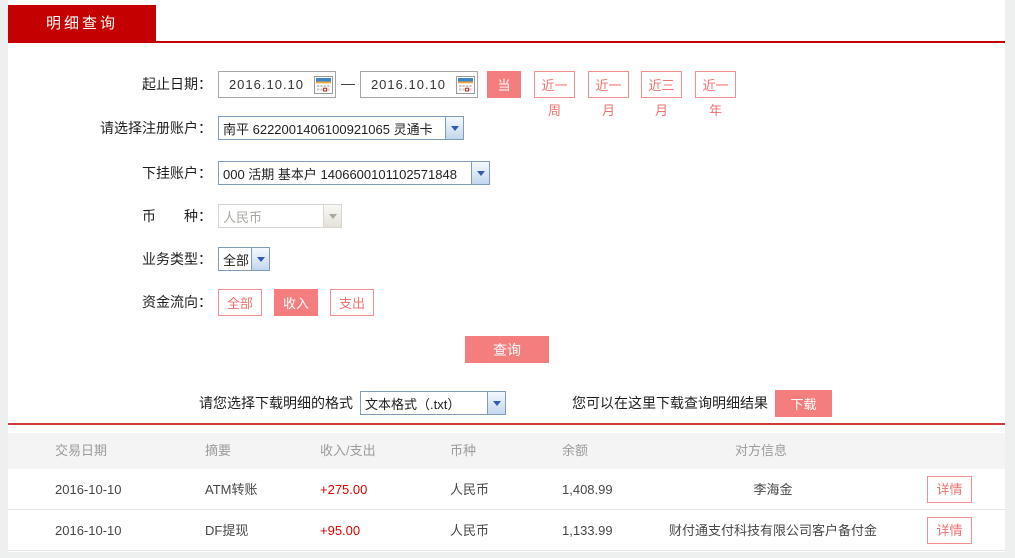  What do you see at coordinates (506, 302) in the screenshot?
I see `fund-flow-row: 资金流向： 全部 收入 支出` at bounding box center [506, 302].